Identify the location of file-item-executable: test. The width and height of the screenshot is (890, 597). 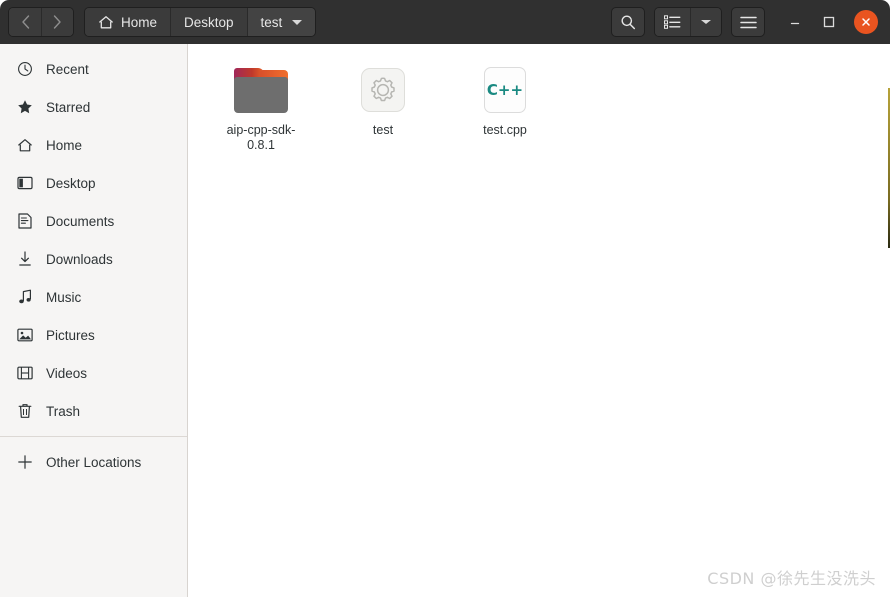
(383, 105).